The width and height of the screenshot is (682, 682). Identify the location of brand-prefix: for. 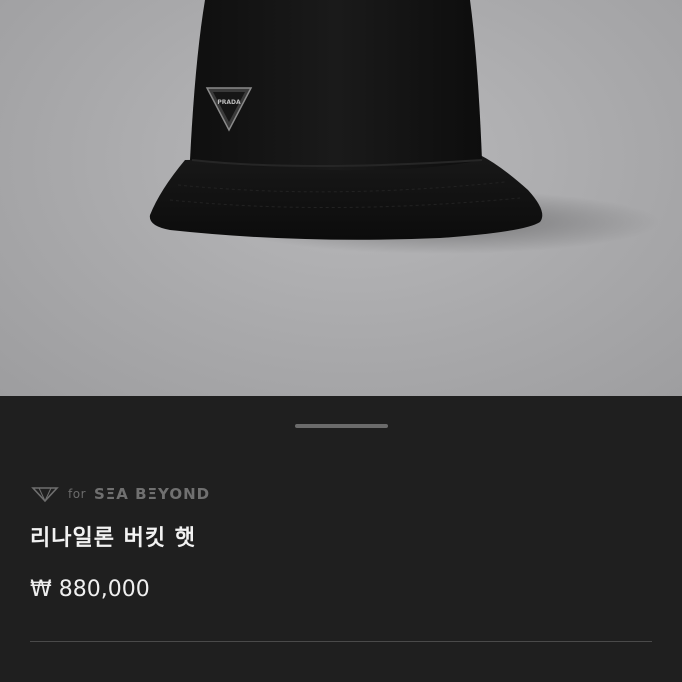
(77, 494).